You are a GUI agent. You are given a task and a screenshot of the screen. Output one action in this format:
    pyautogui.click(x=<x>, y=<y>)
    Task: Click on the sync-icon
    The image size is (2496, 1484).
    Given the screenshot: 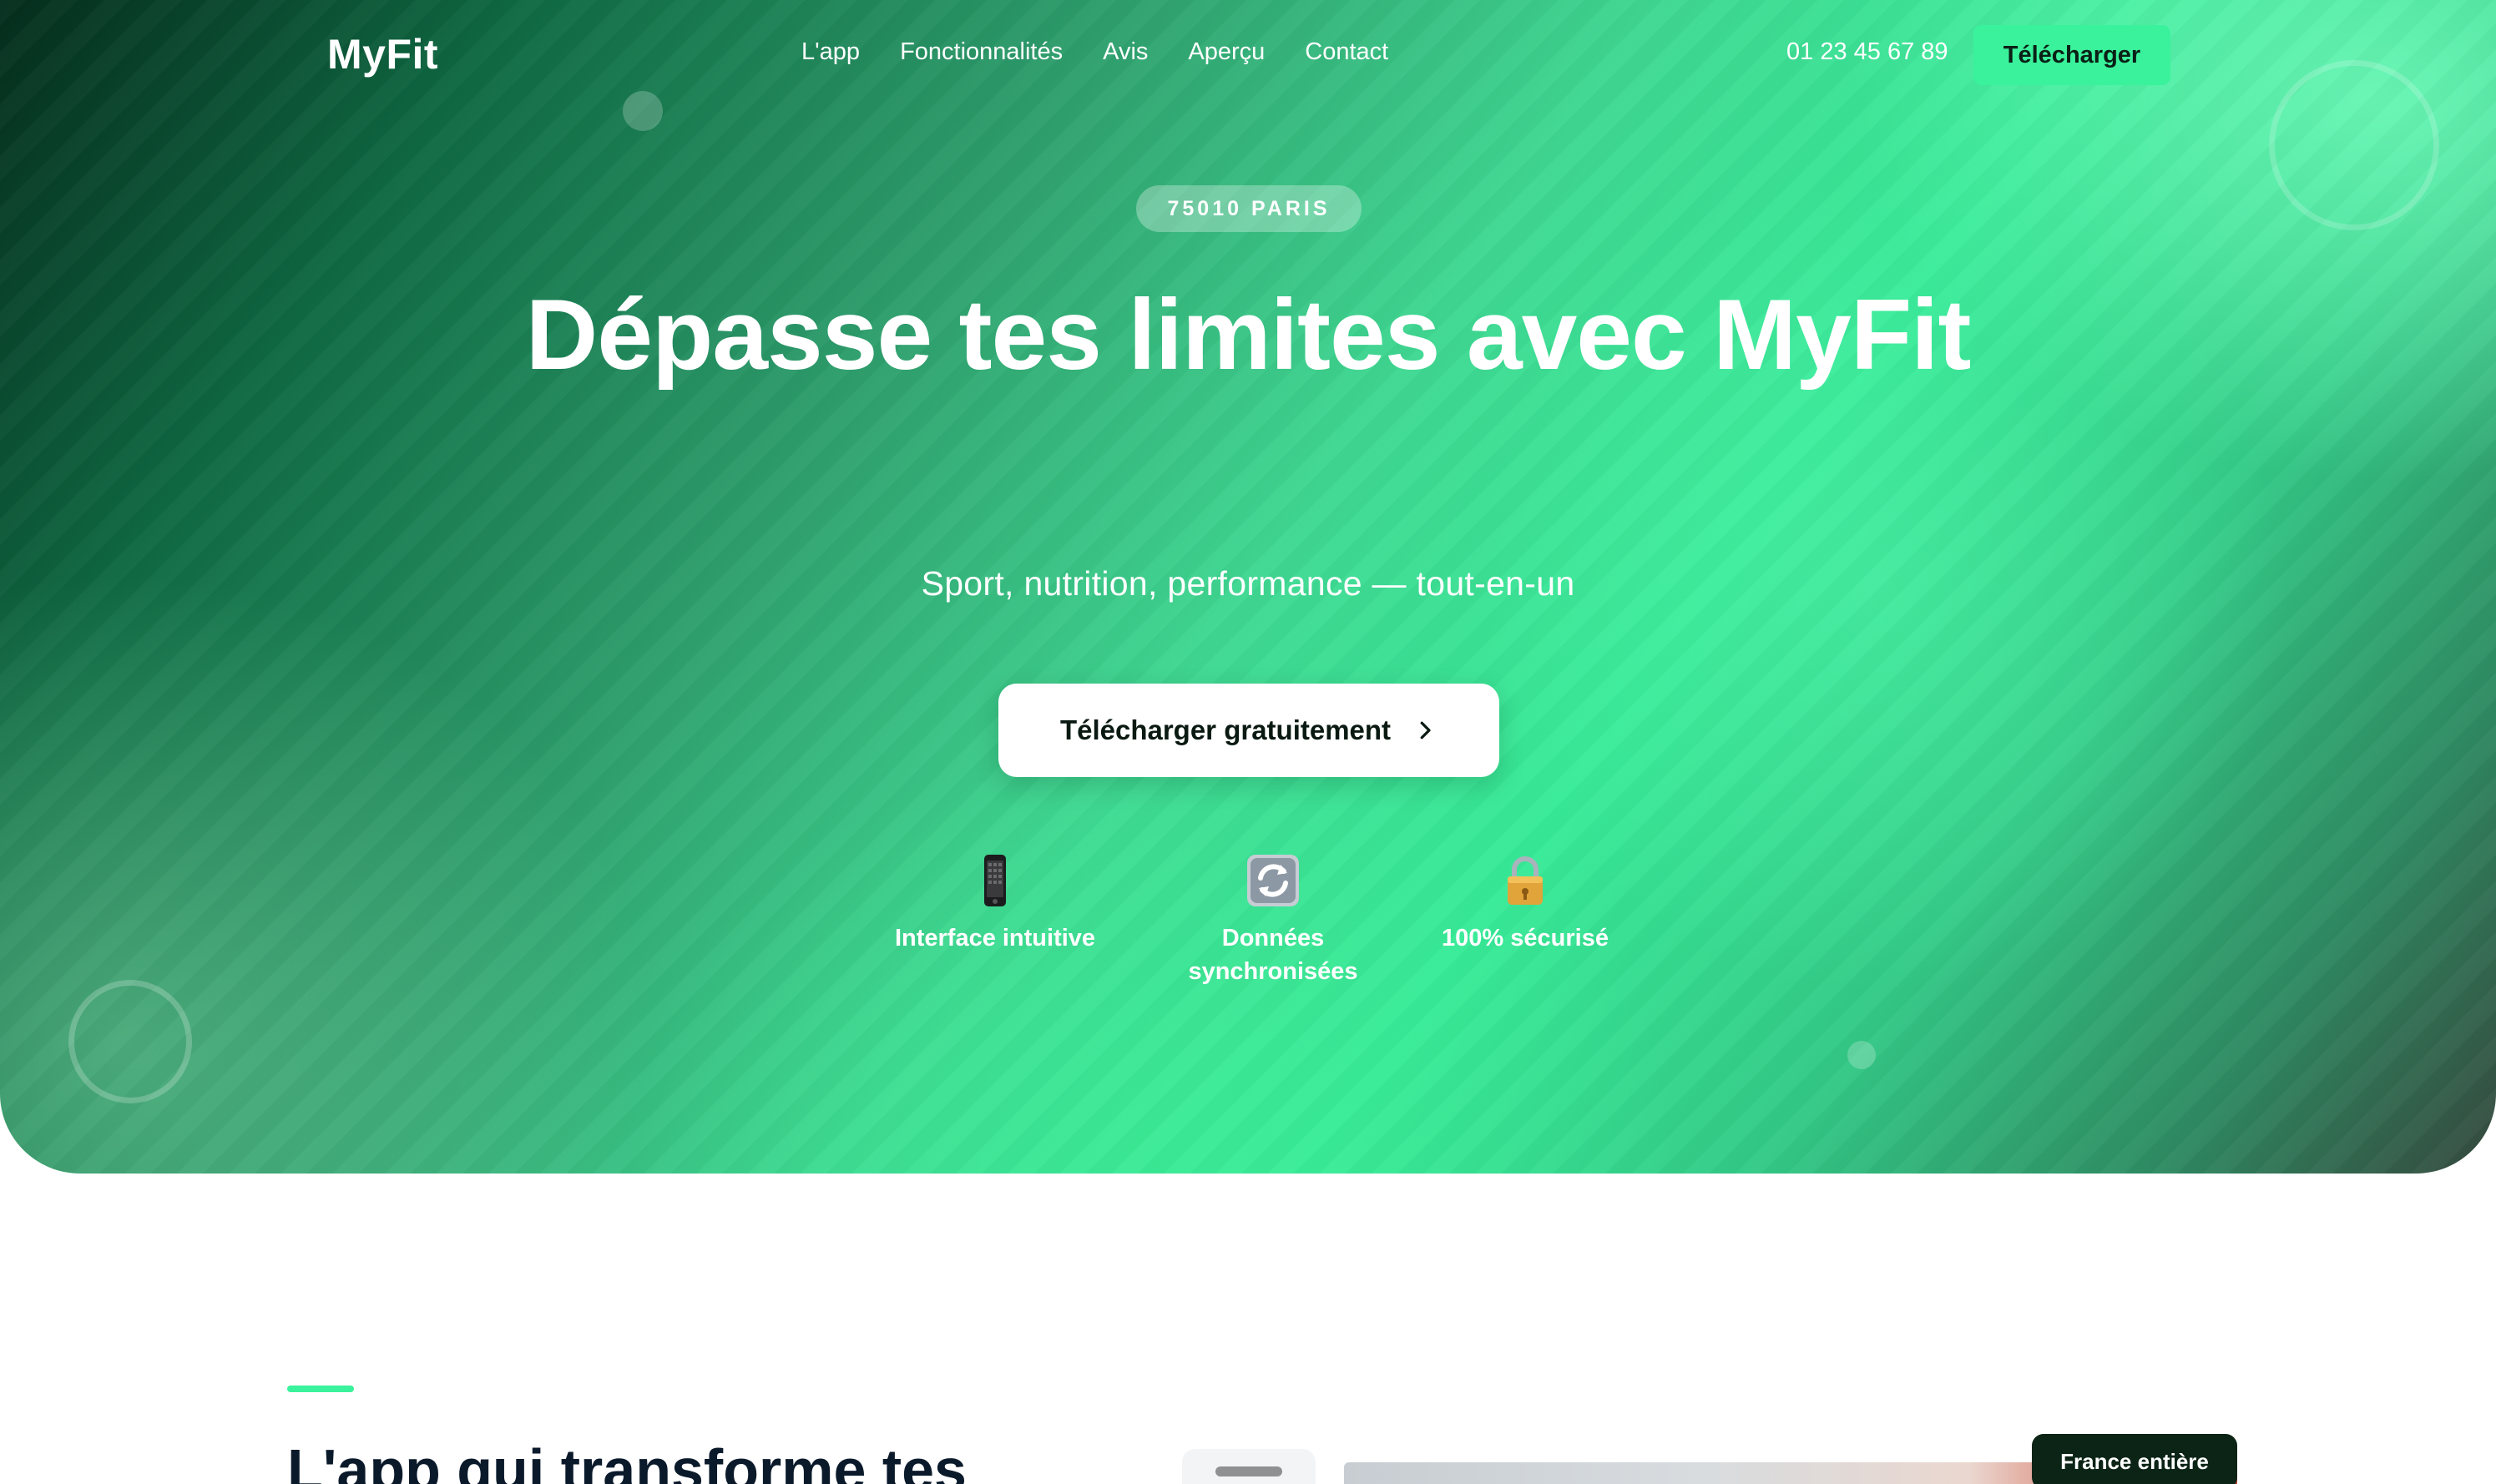 What is the action you would take?
    pyautogui.click(x=1273, y=880)
    